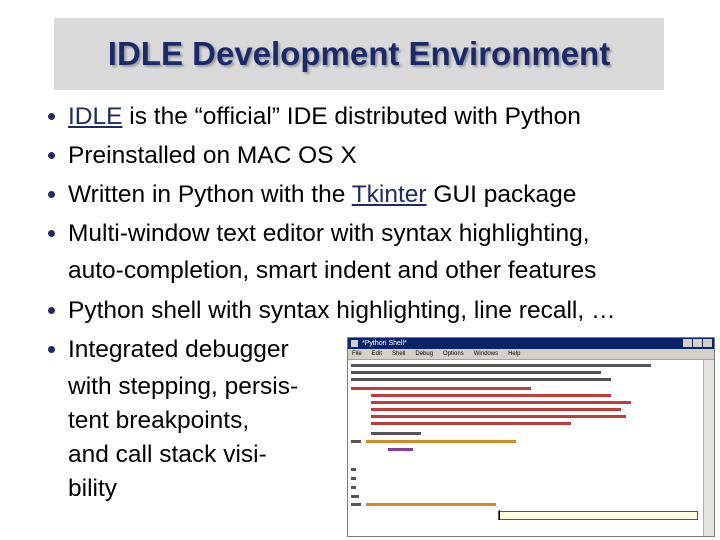 The image size is (720, 540). I want to click on title-box: IDLE Development Environment, so click(359, 54).